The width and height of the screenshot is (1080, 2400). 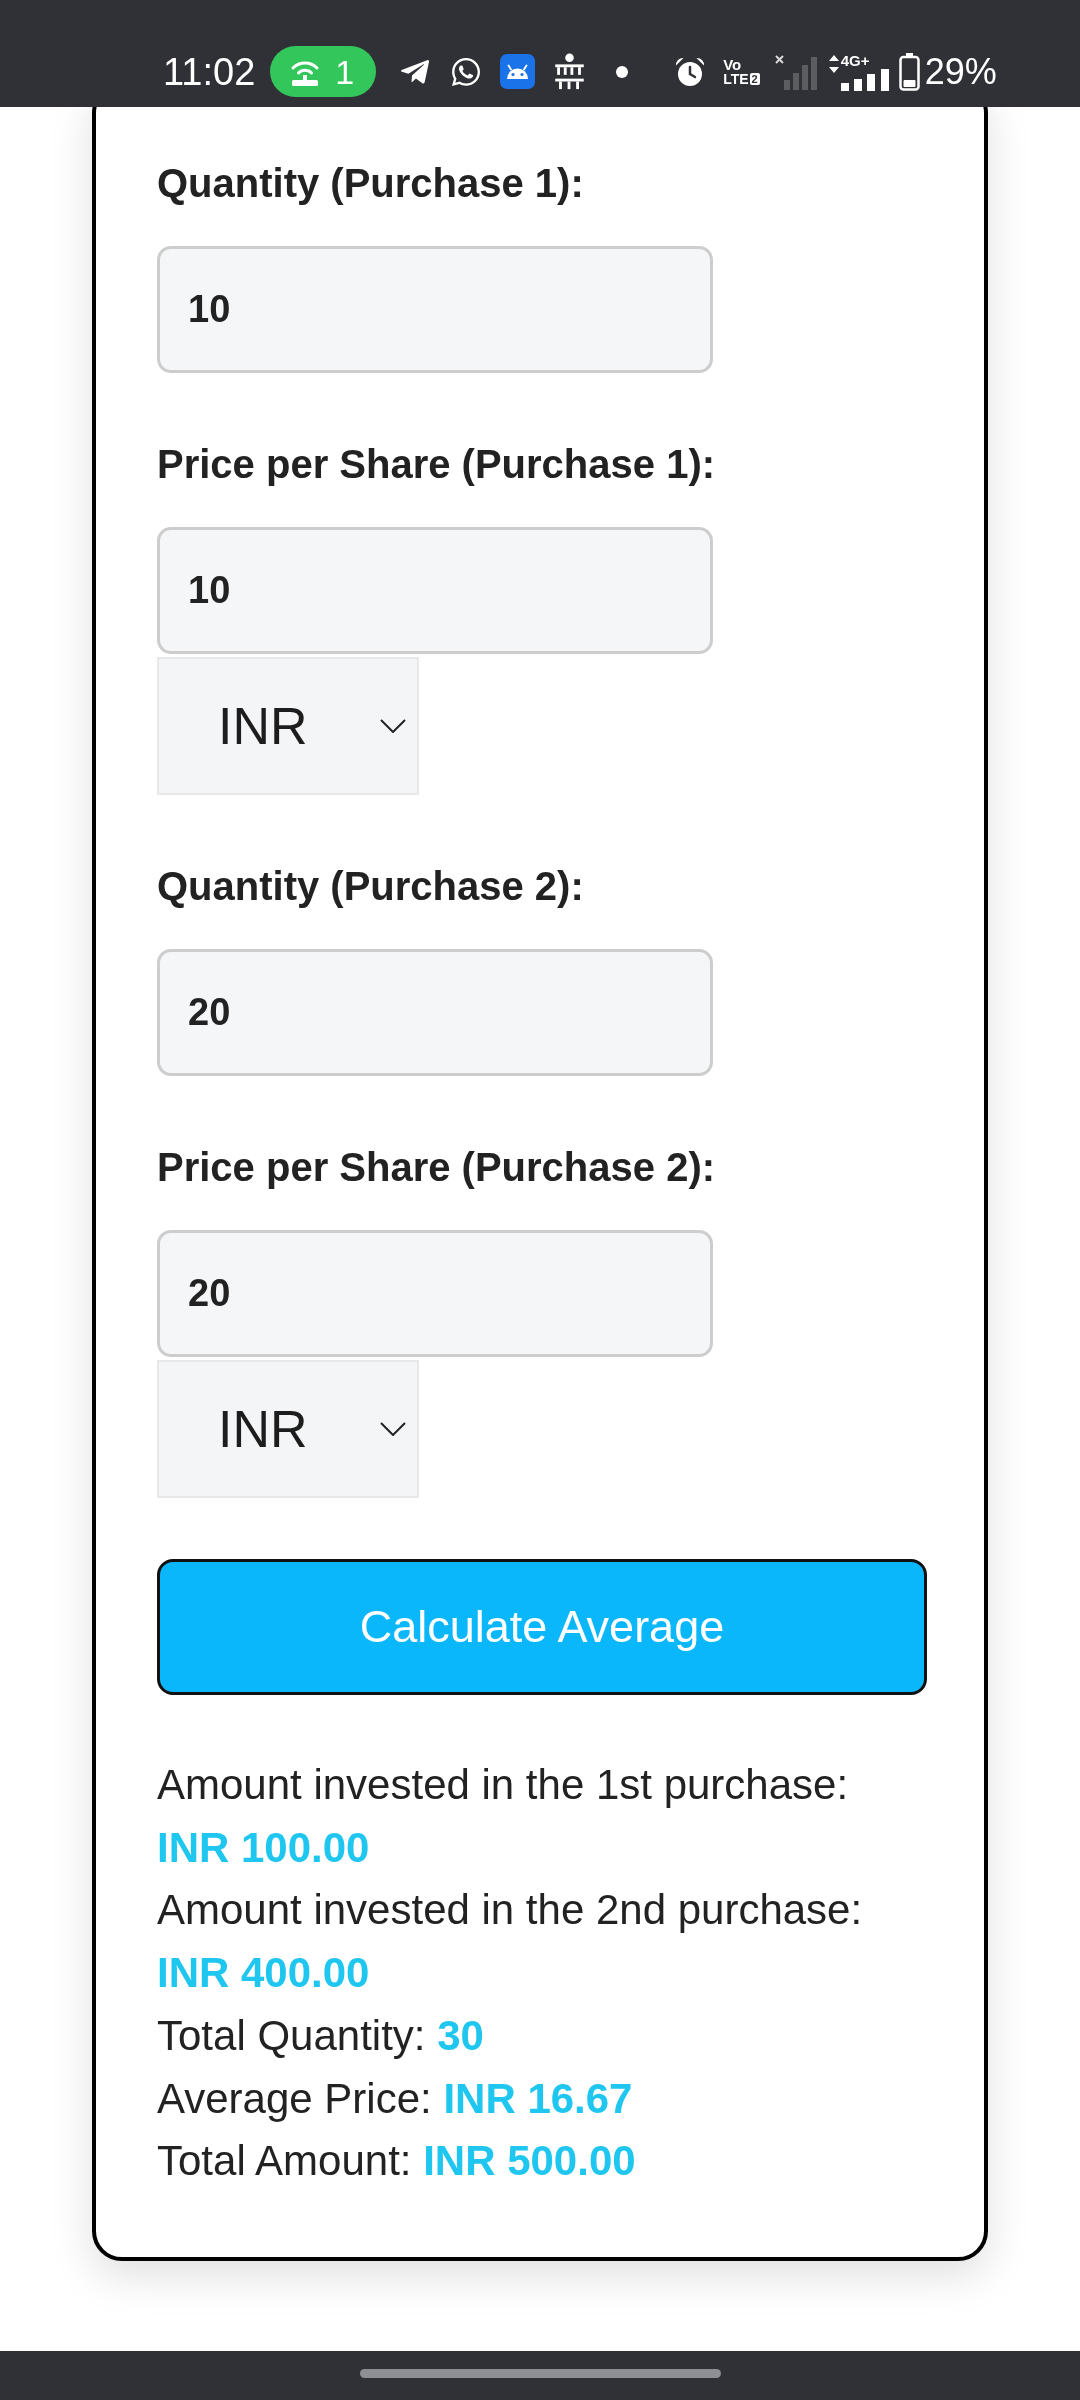 I want to click on price-input: 20, so click(x=435, y=1293).